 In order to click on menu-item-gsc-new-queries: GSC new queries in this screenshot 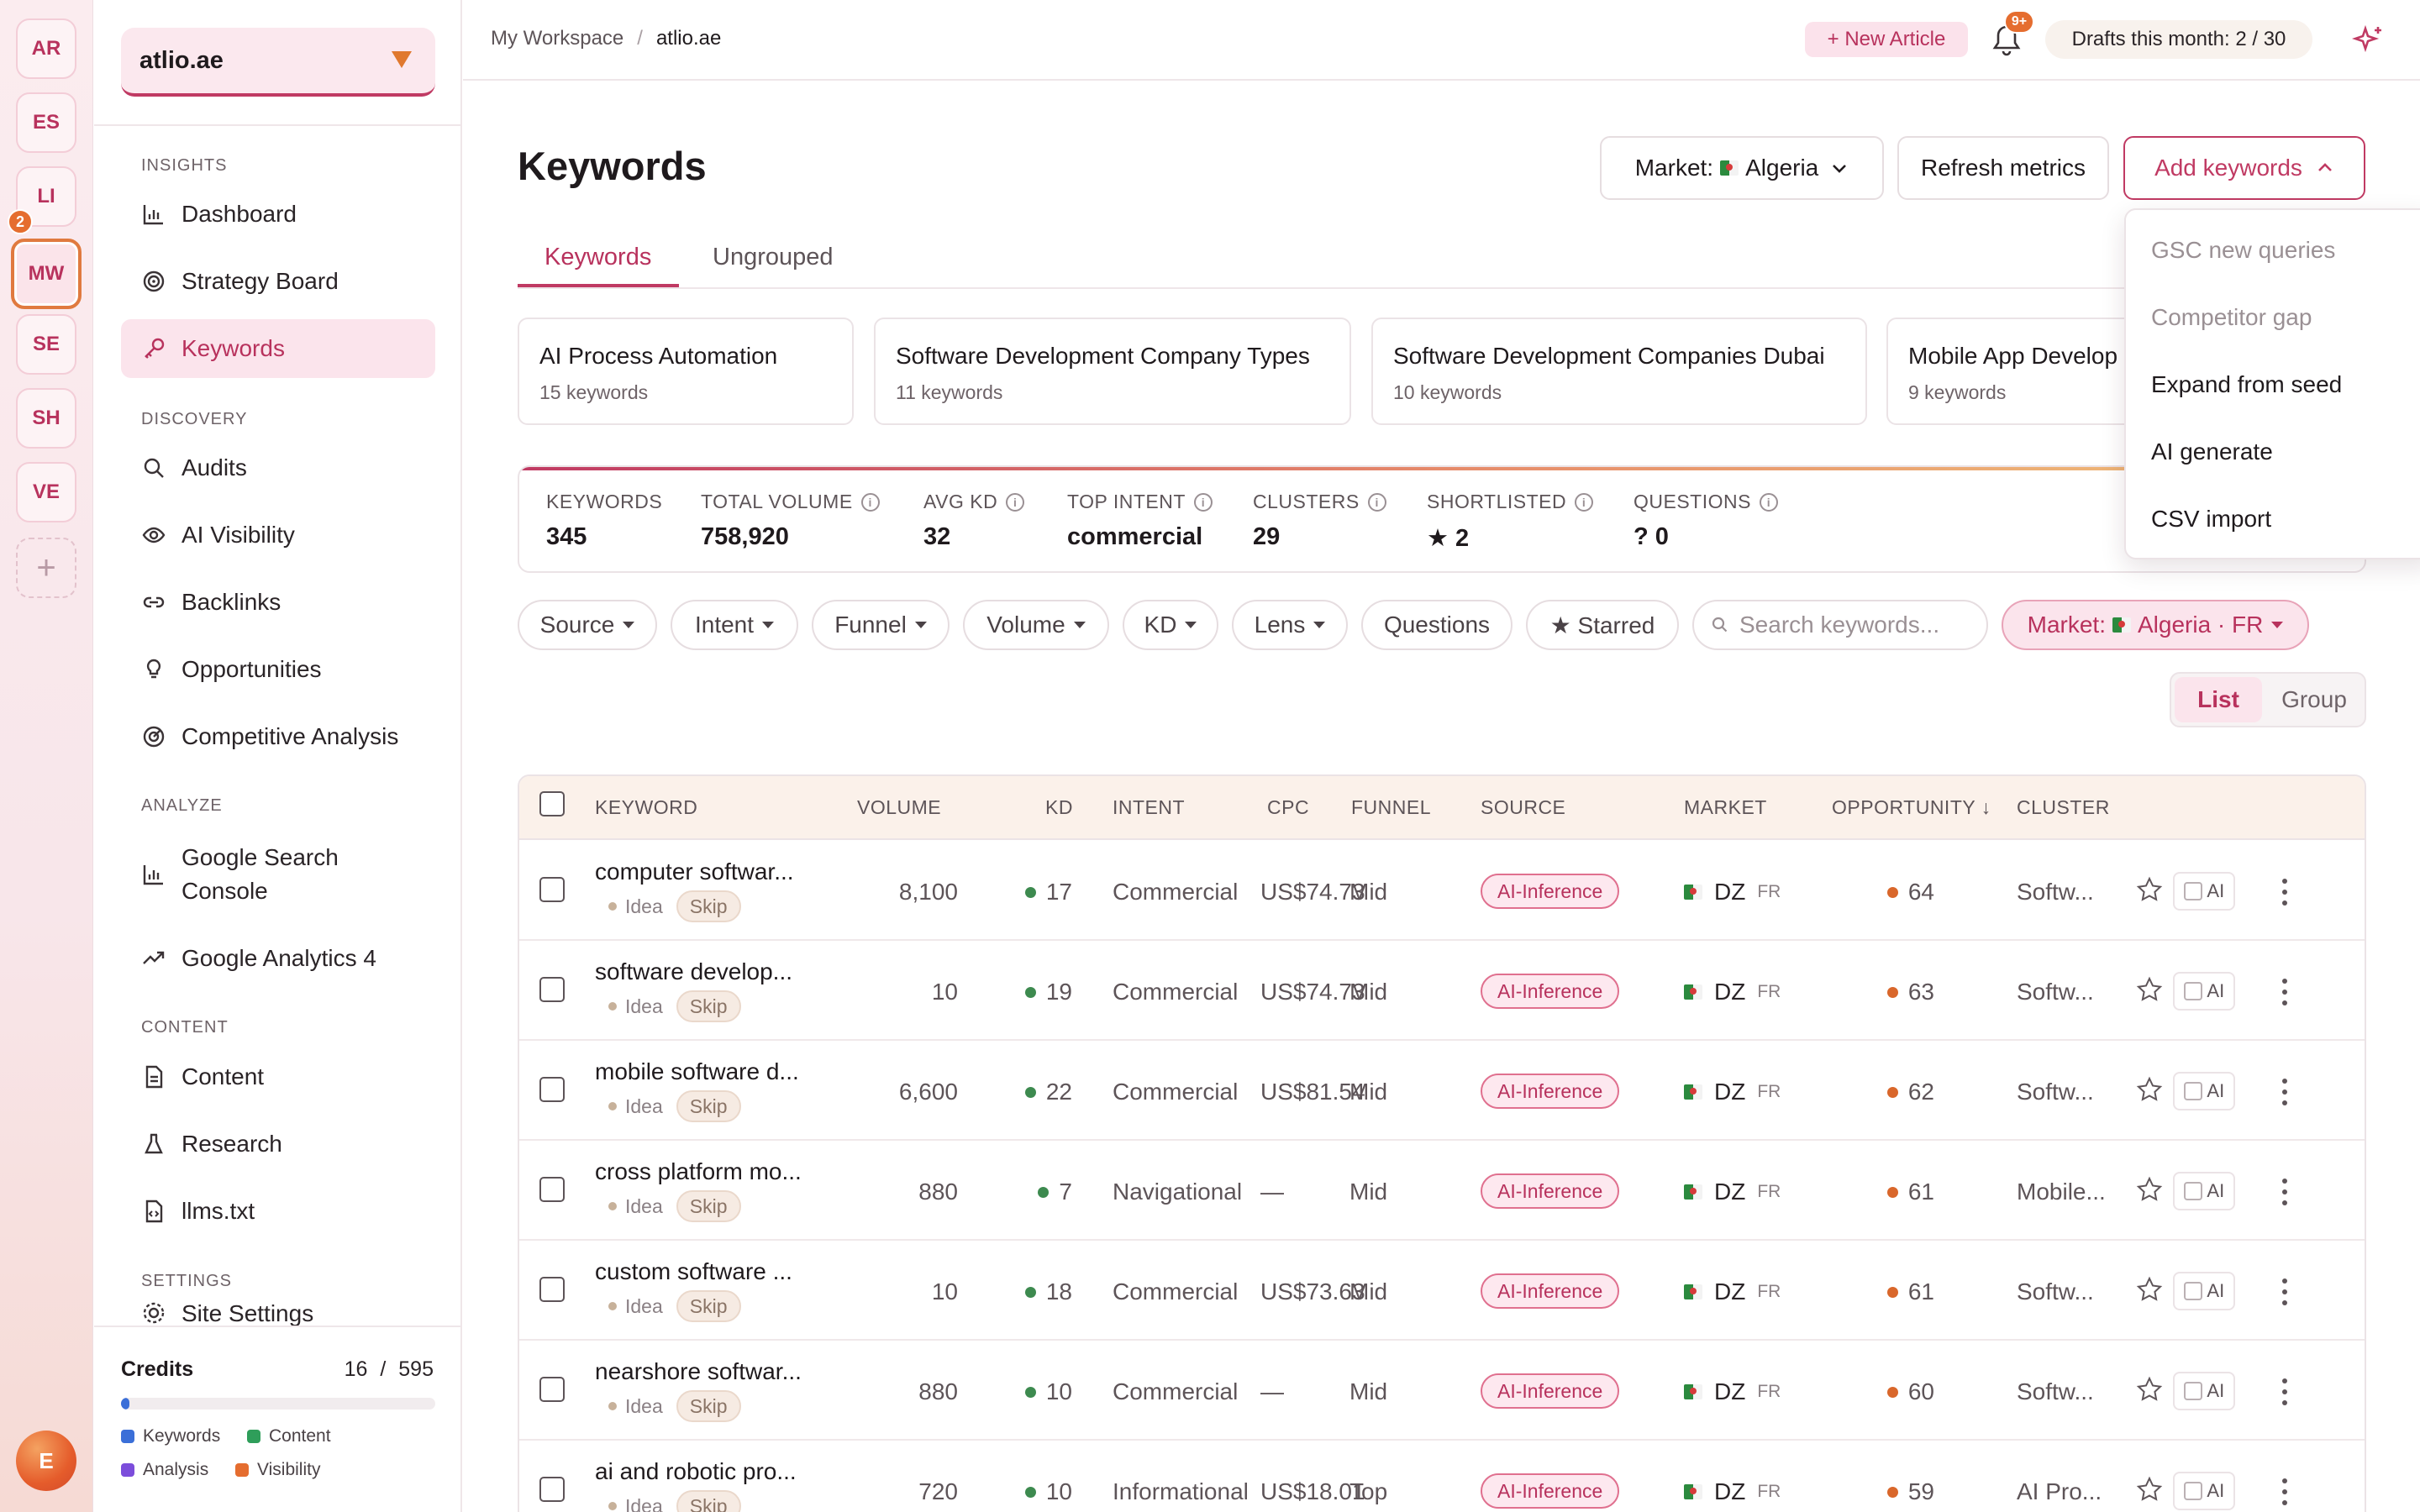, I will do `click(2243, 250)`.